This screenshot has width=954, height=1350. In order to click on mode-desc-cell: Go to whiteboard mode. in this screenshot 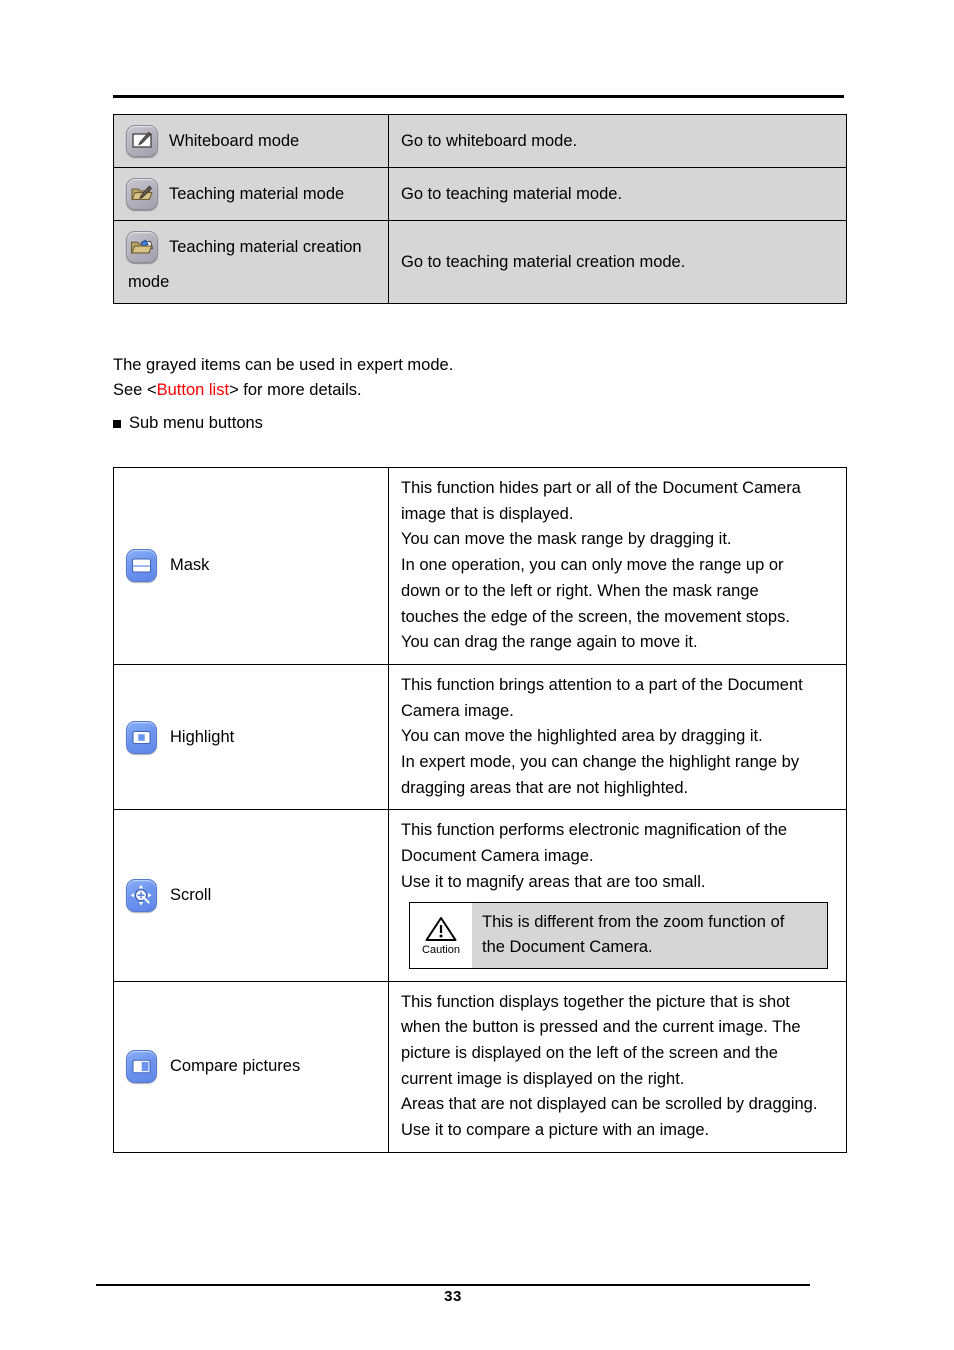, I will do `click(617, 141)`.